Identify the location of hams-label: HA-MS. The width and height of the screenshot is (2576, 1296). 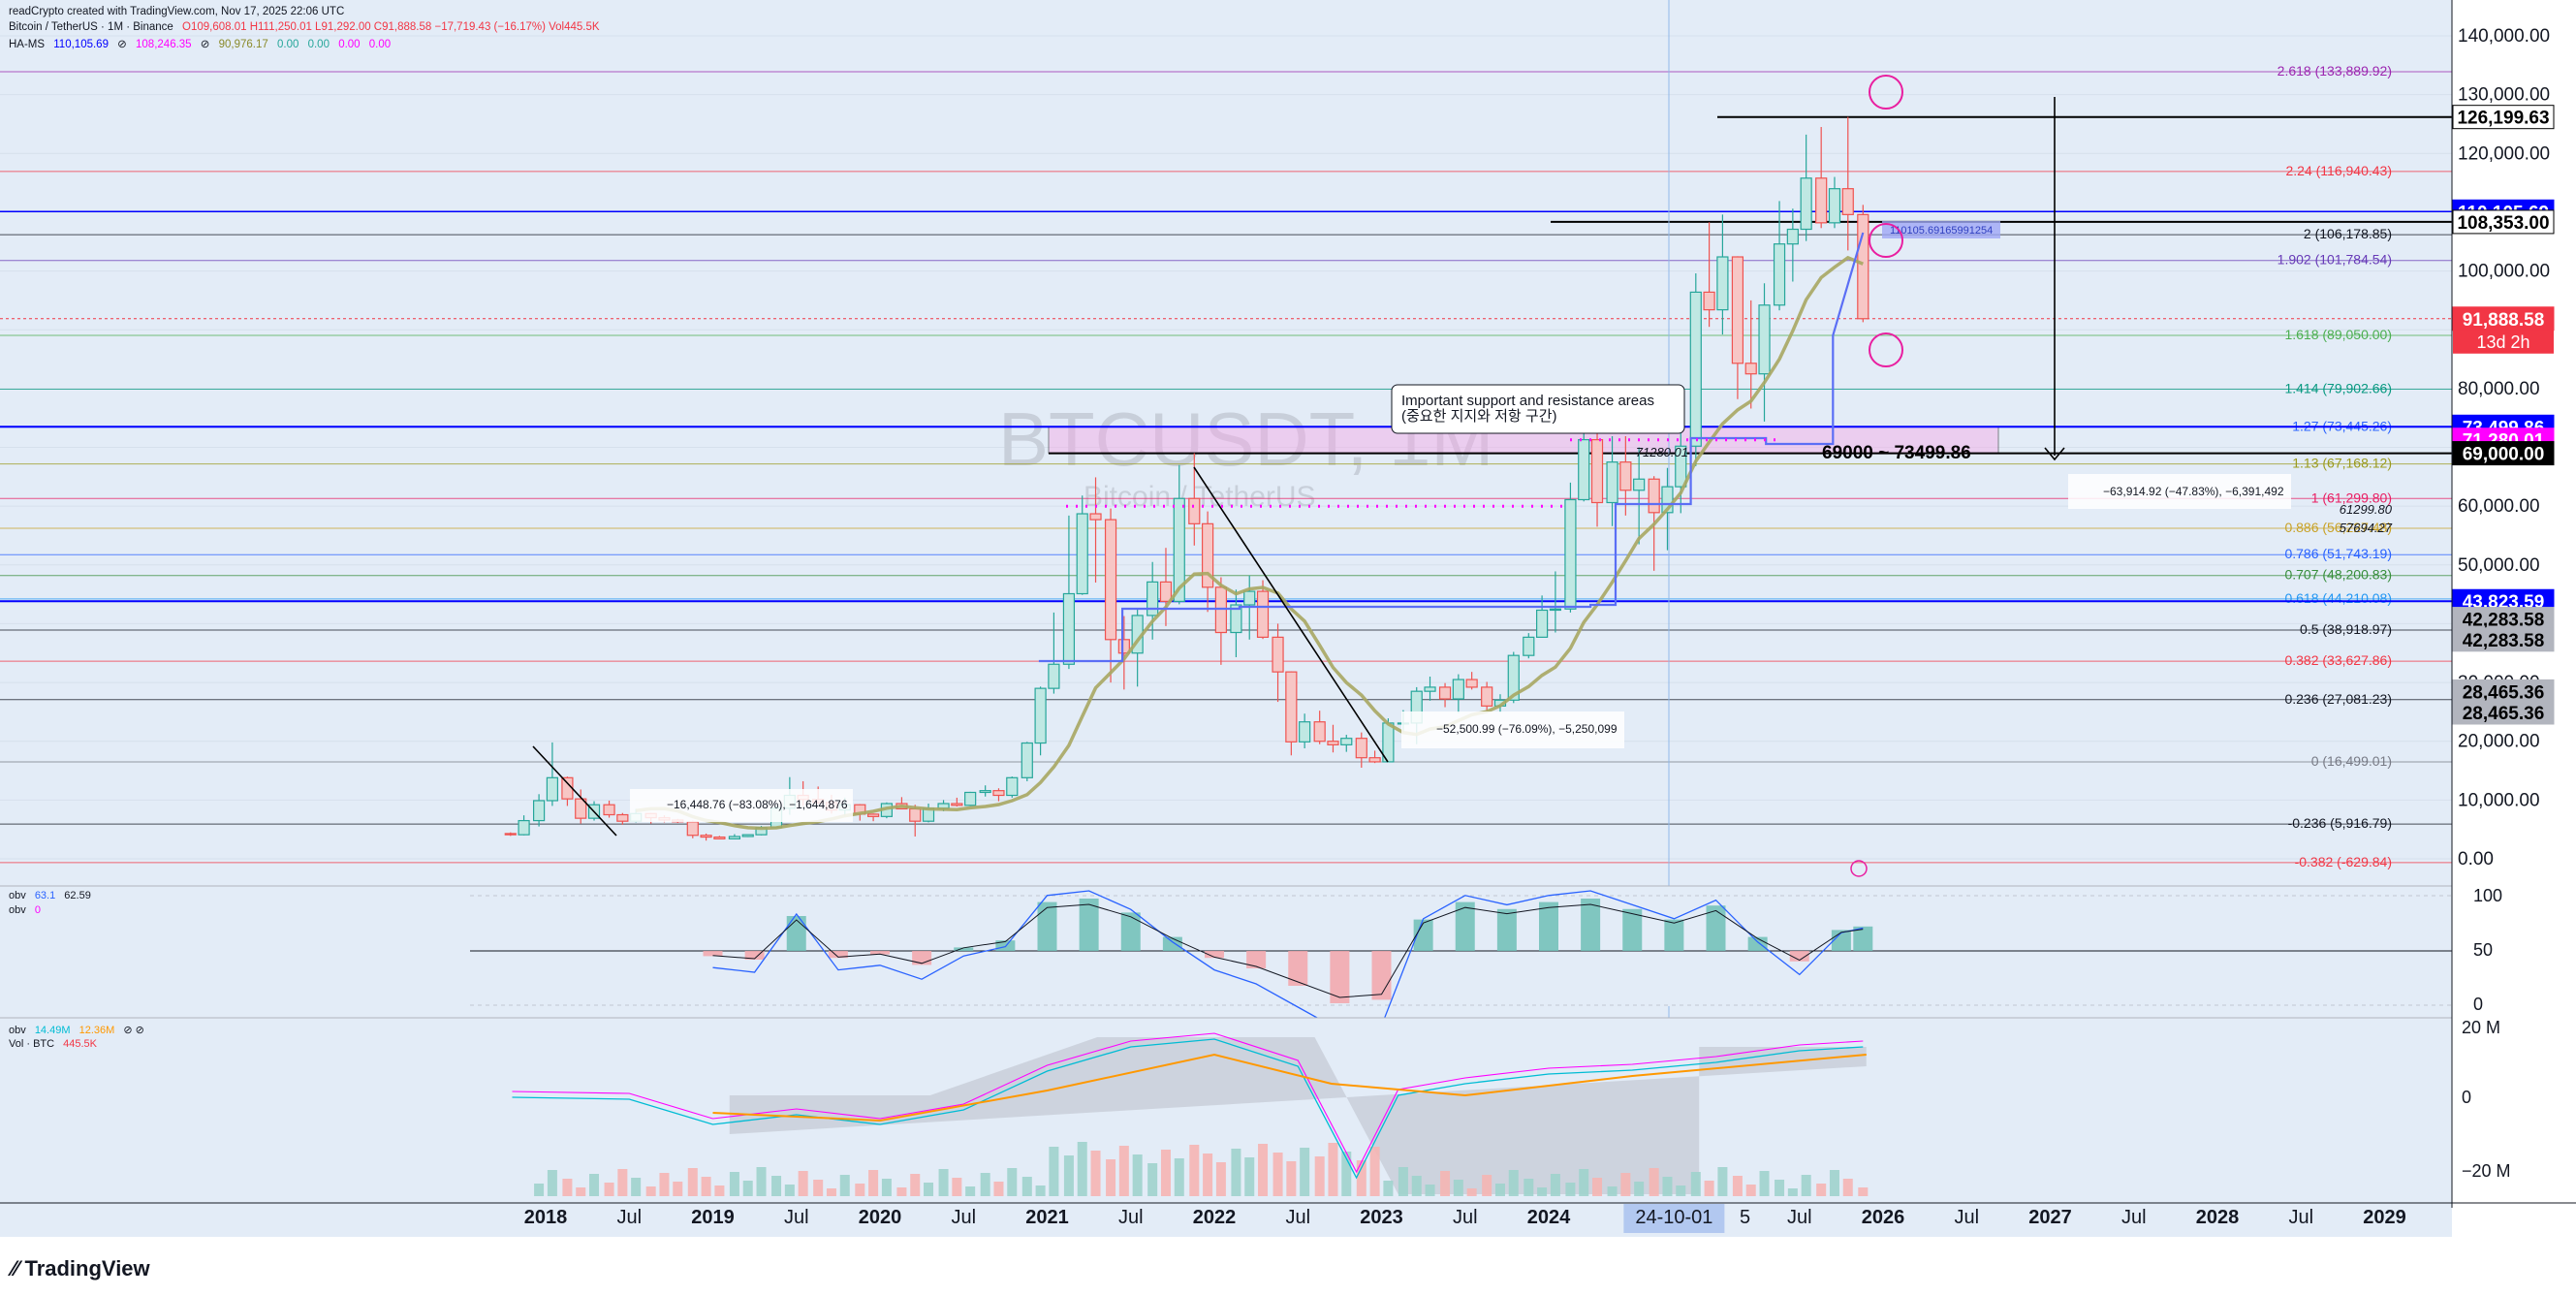
(27, 45).